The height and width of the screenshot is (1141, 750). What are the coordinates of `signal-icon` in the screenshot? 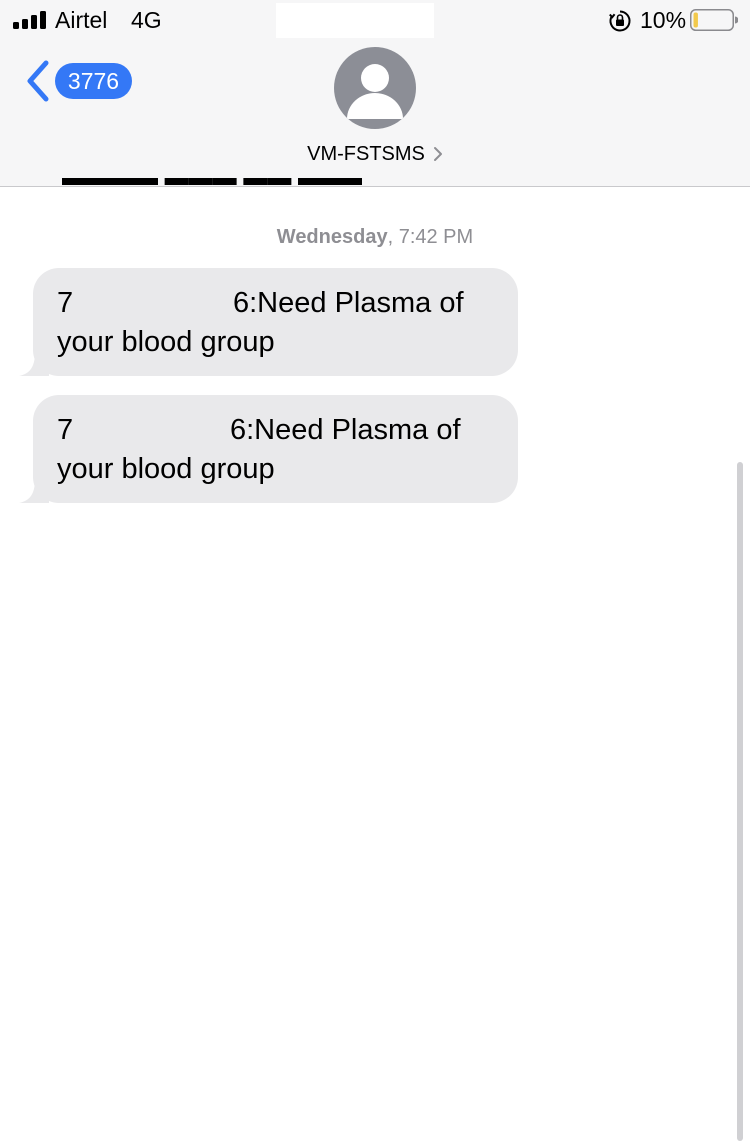 It's located at (30, 20).